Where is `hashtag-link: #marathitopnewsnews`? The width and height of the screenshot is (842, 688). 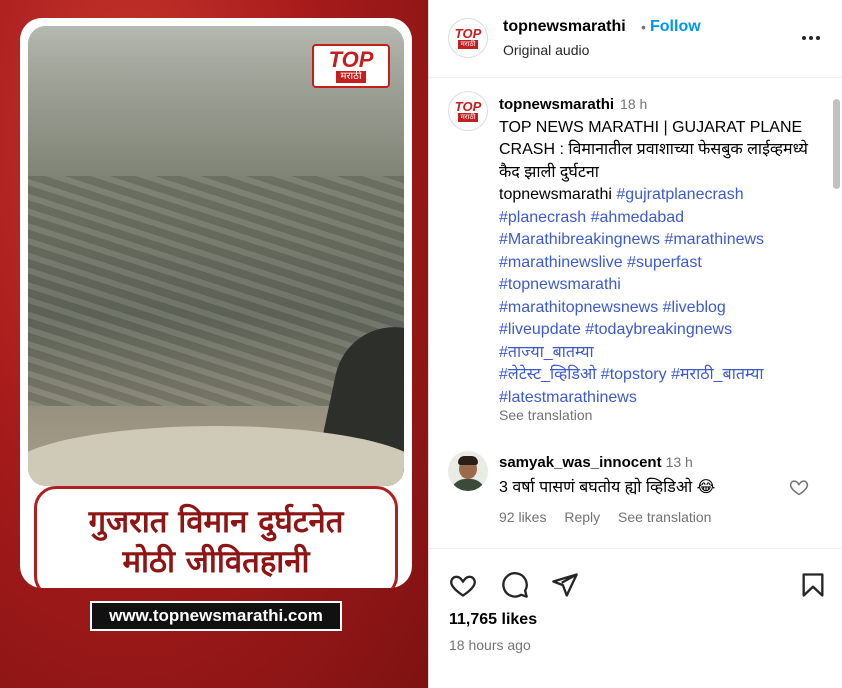
hashtag-link: #marathitopnewsnews is located at coordinates (578, 307).